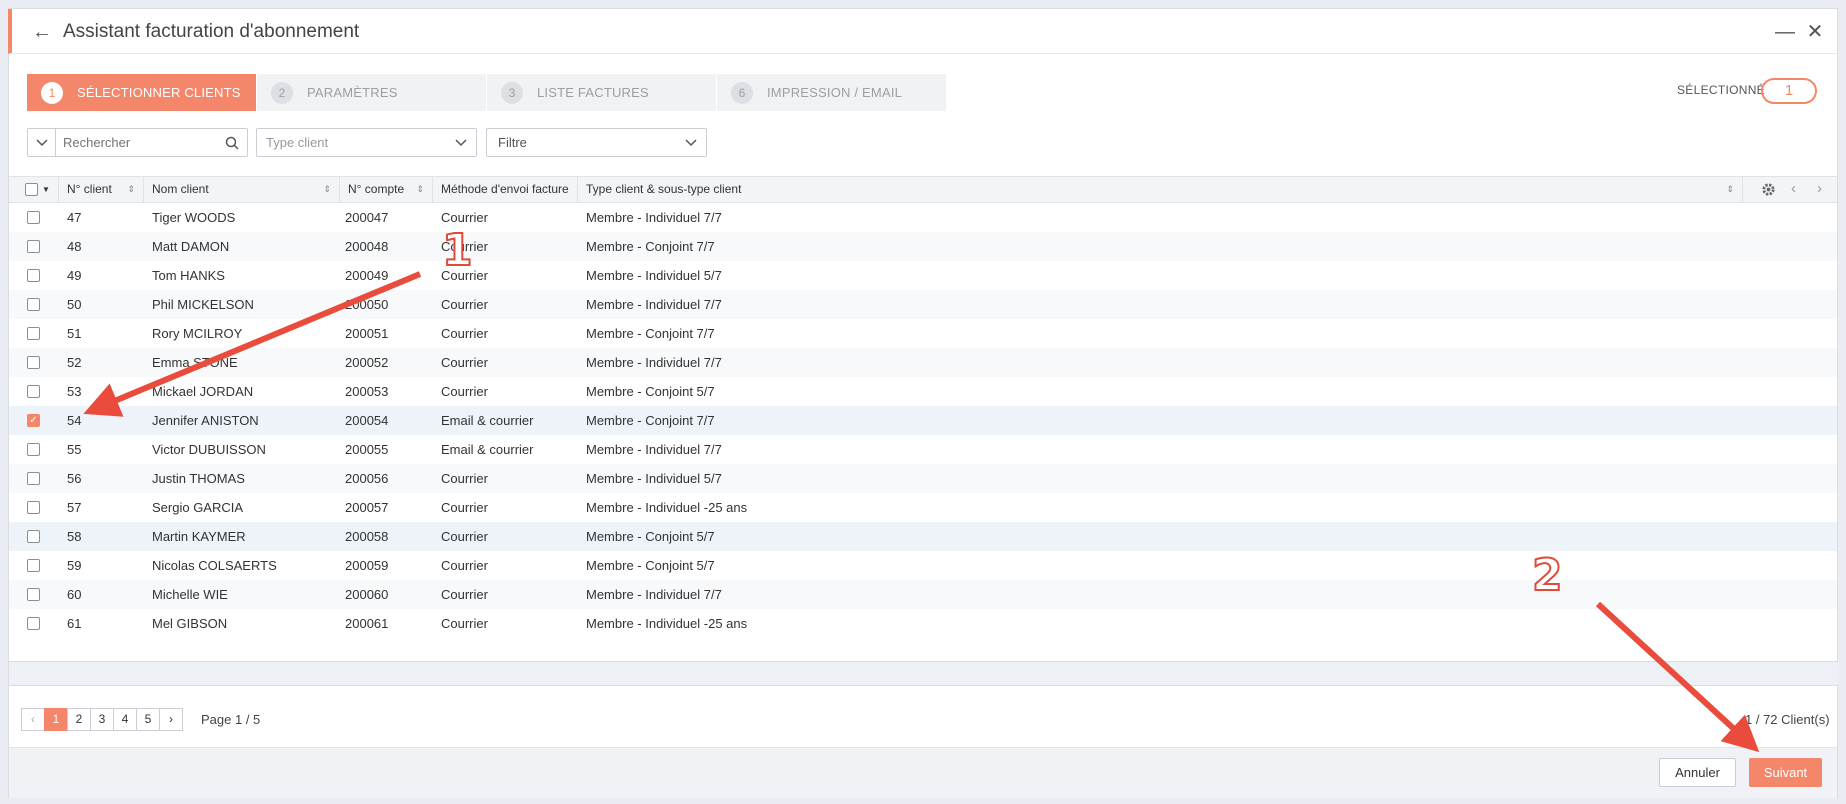 The width and height of the screenshot is (1846, 804). Describe the element at coordinates (102, 719) in the screenshot. I see `page-button-3: 3` at that location.